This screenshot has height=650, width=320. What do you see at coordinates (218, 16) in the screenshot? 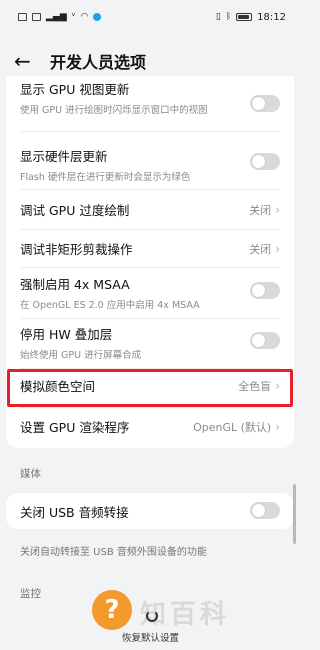
I see `vibrate-icon: ▯` at bounding box center [218, 16].